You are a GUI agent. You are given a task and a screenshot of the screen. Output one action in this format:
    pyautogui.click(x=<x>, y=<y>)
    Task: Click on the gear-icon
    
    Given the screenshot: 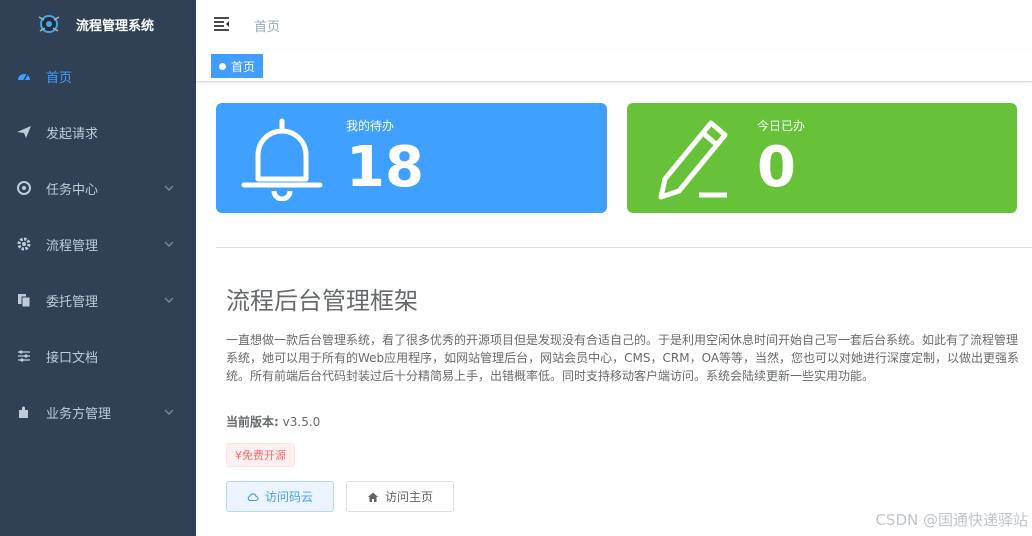 What is the action you would take?
    pyautogui.click(x=24, y=244)
    